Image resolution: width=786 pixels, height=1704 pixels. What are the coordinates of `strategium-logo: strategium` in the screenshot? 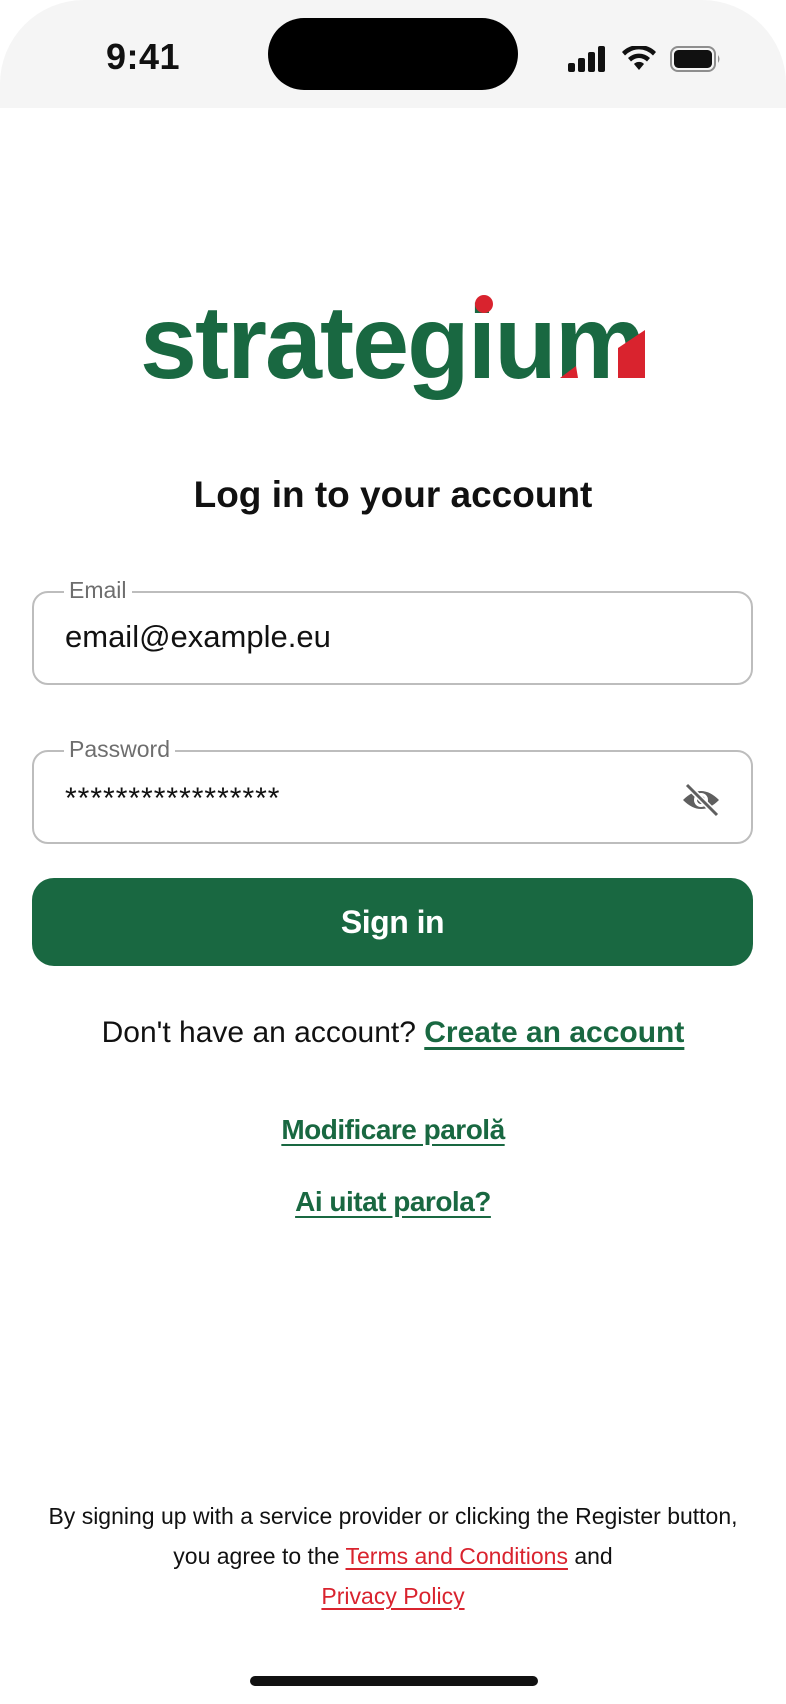 It's located at (393, 345).